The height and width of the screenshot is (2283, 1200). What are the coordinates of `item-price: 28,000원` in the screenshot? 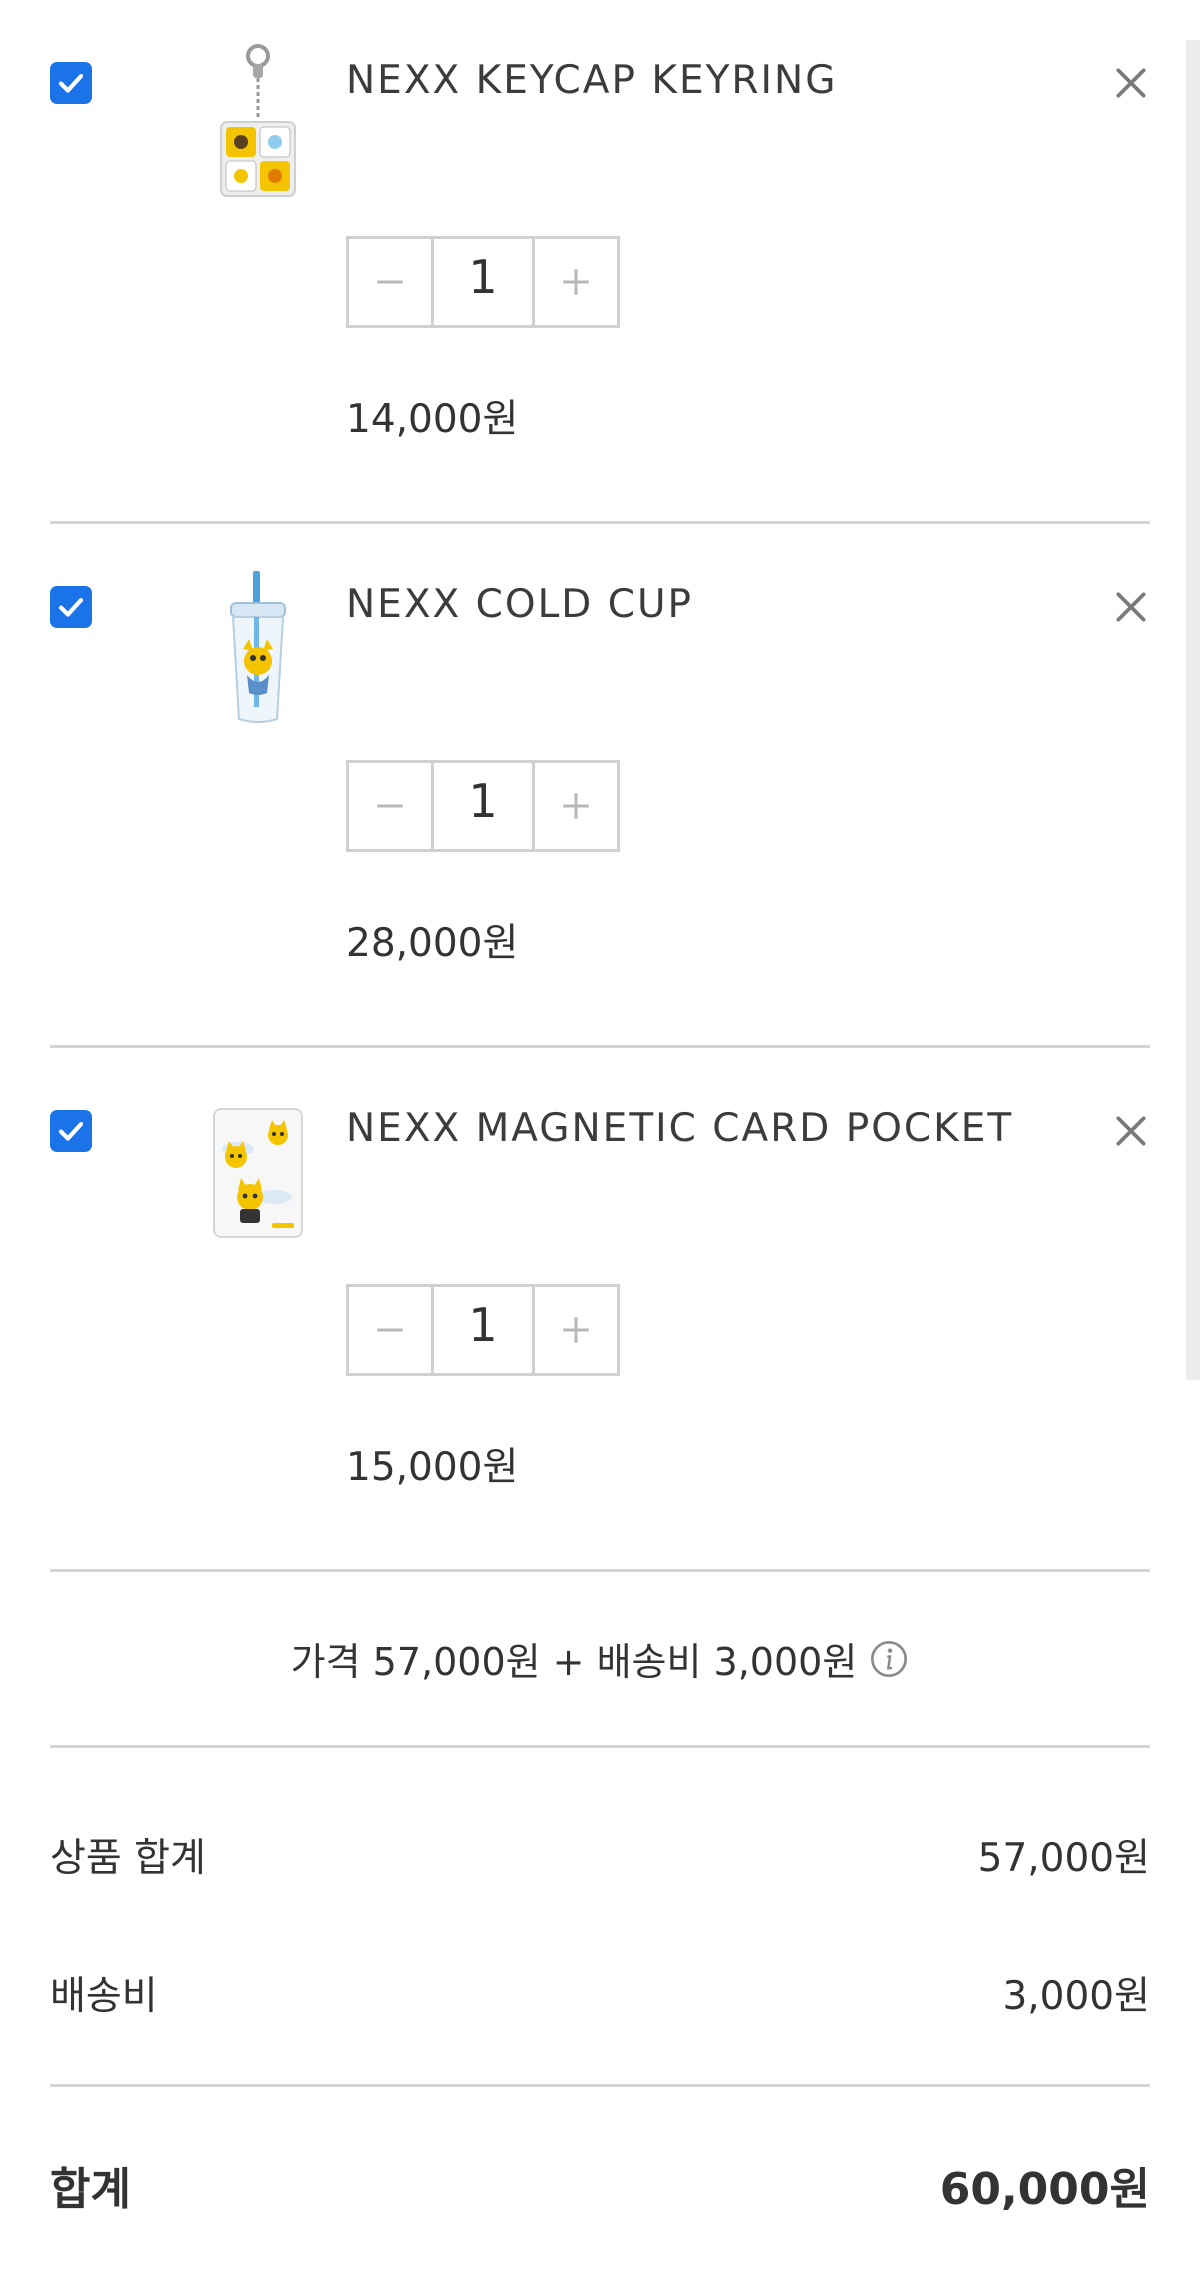 It's located at (432, 943).